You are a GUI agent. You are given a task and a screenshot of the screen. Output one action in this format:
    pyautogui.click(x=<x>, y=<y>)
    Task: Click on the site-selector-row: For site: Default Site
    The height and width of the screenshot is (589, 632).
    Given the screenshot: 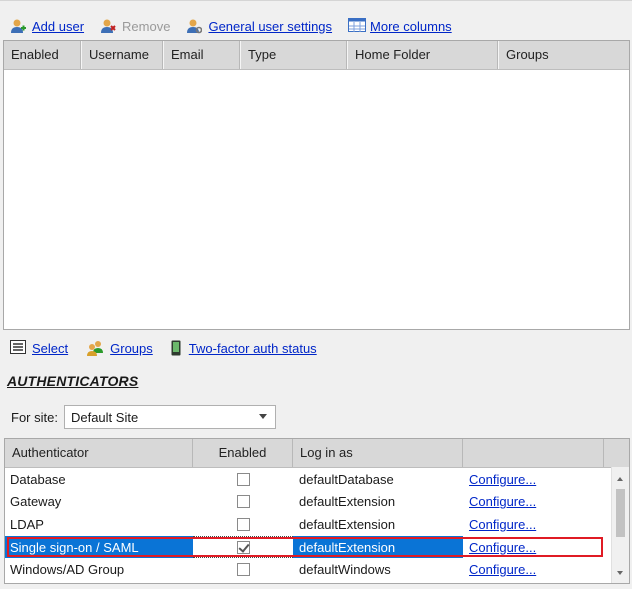 What is the action you would take?
    pyautogui.click(x=140, y=417)
    